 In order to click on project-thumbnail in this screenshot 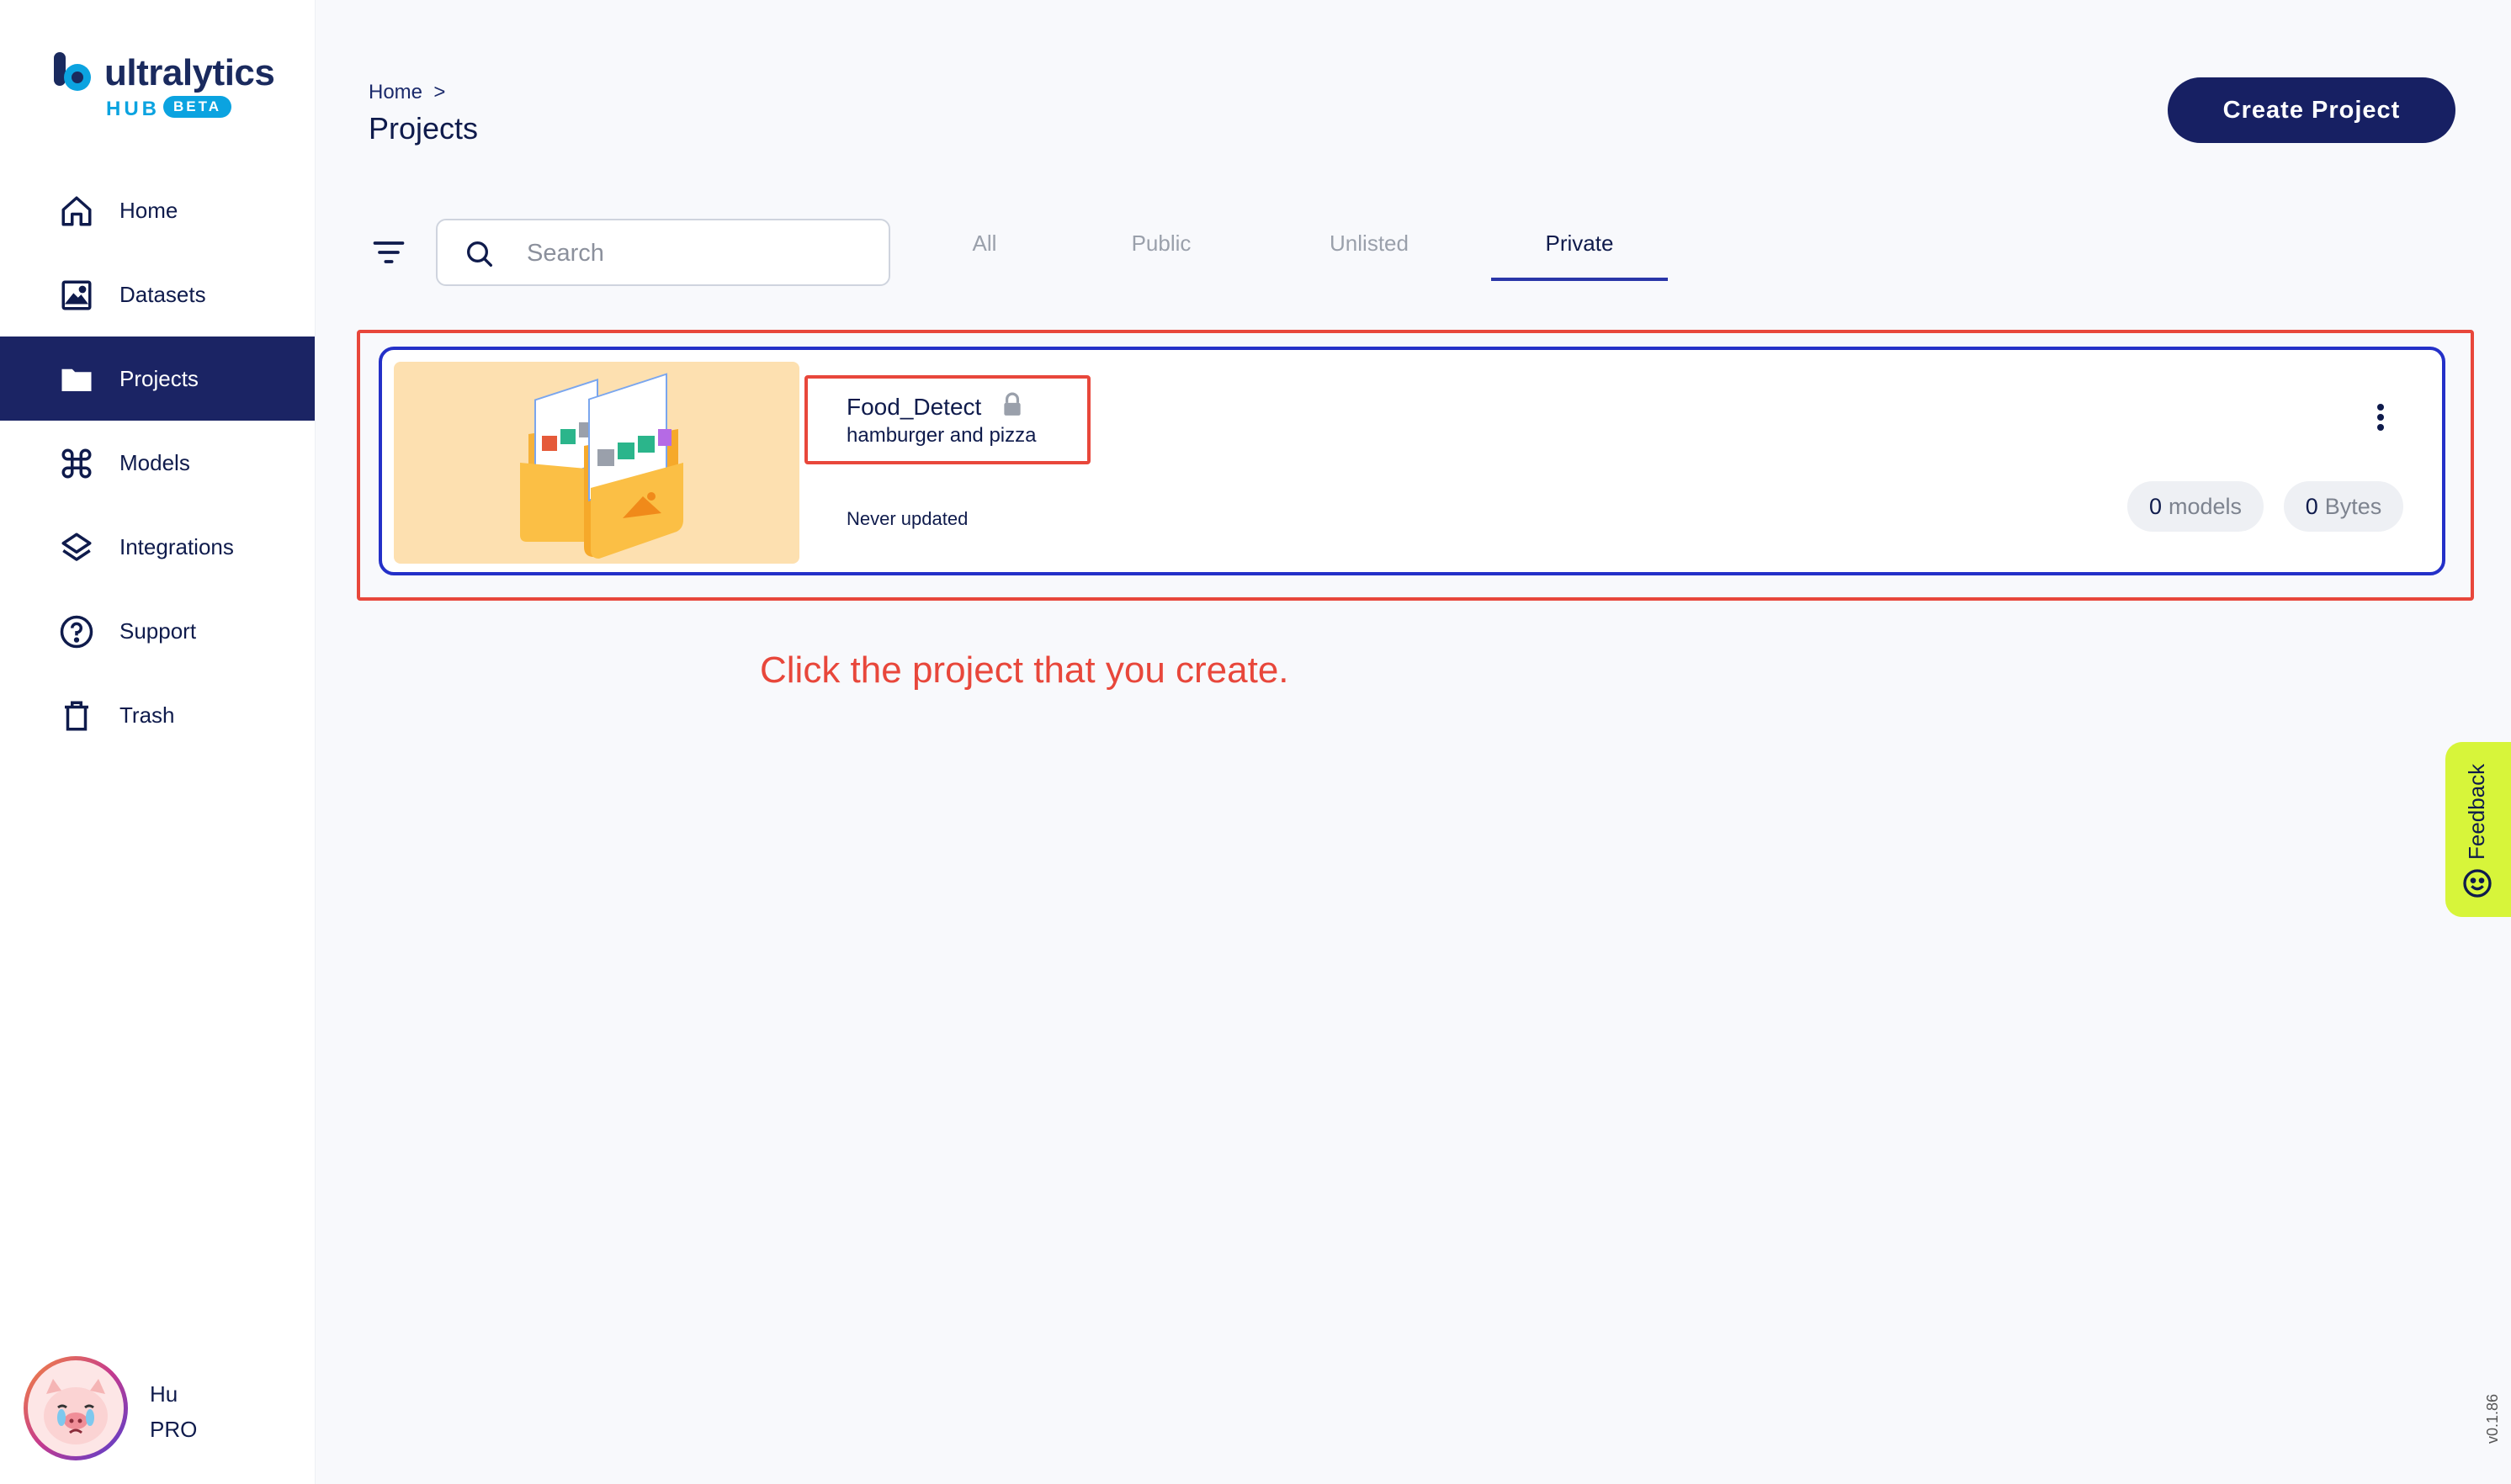, I will do `click(596, 463)`.